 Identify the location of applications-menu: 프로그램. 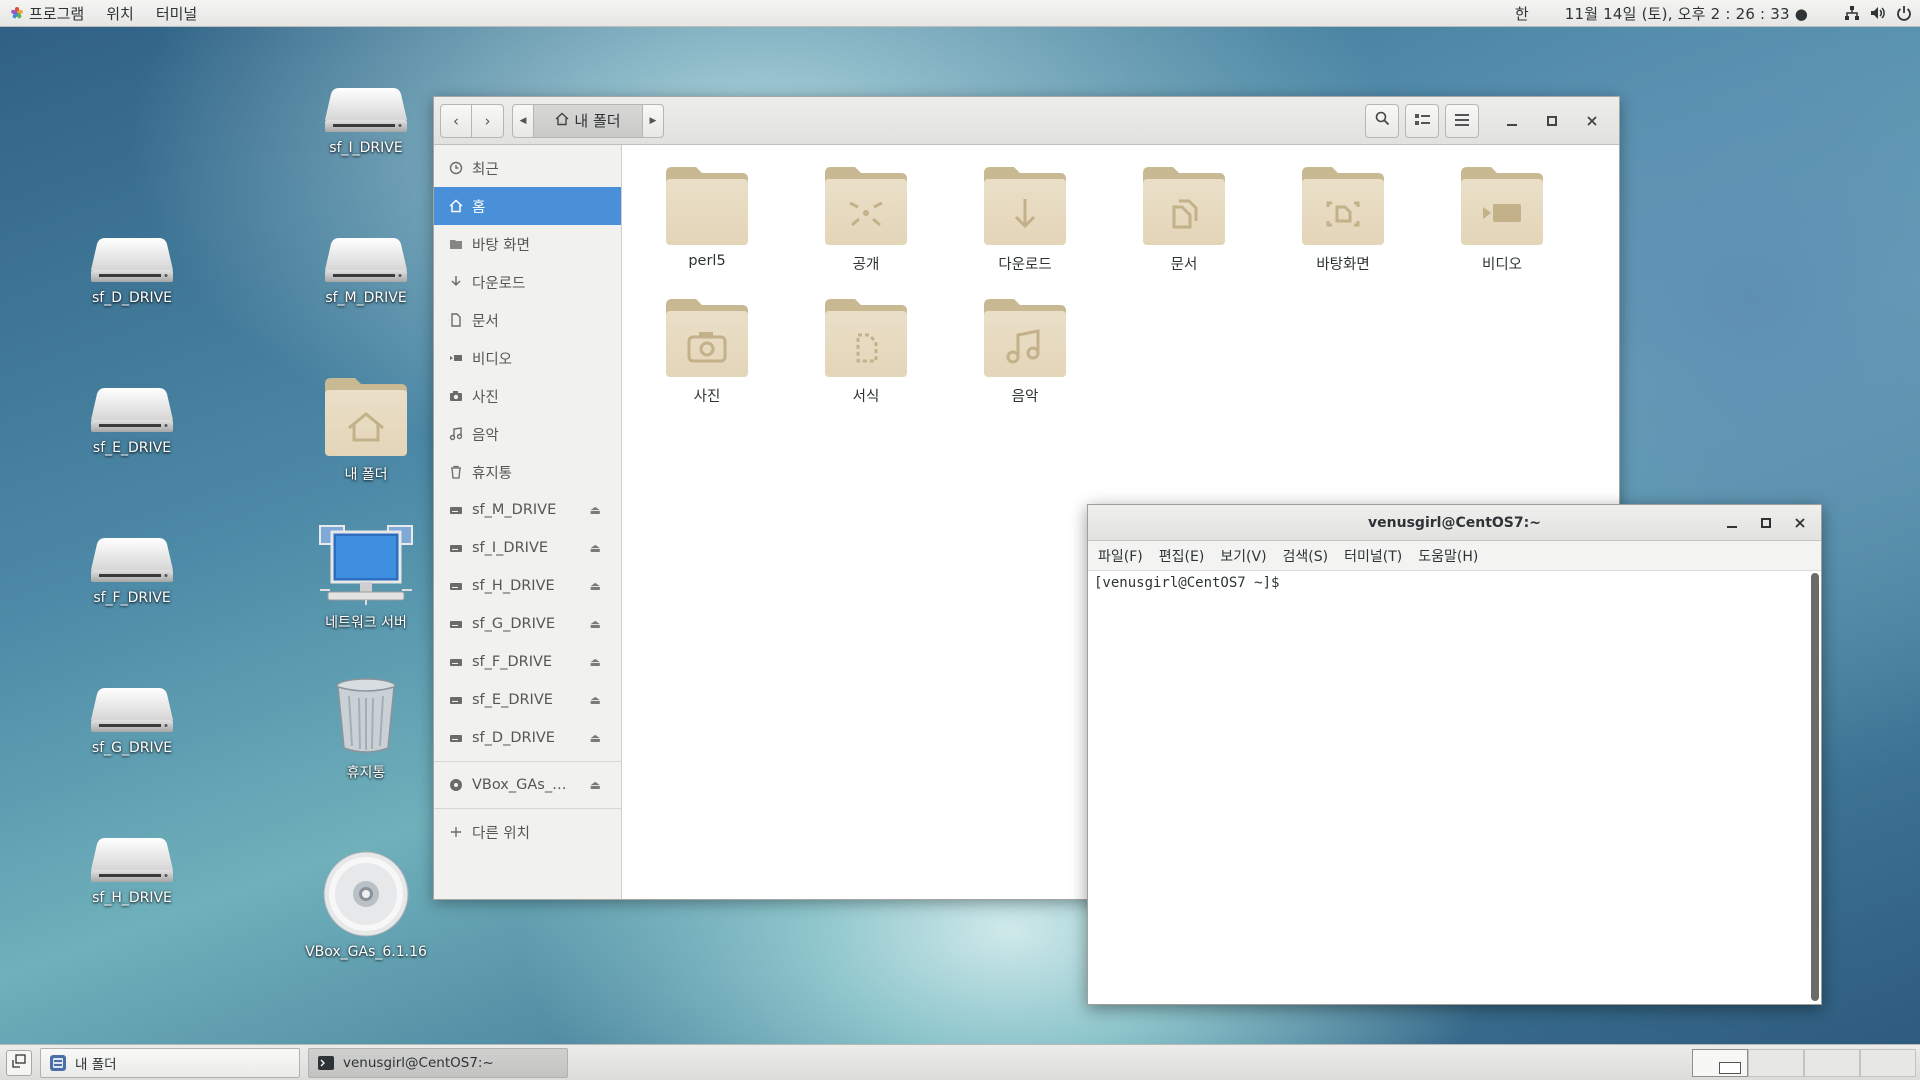
(47, 13).